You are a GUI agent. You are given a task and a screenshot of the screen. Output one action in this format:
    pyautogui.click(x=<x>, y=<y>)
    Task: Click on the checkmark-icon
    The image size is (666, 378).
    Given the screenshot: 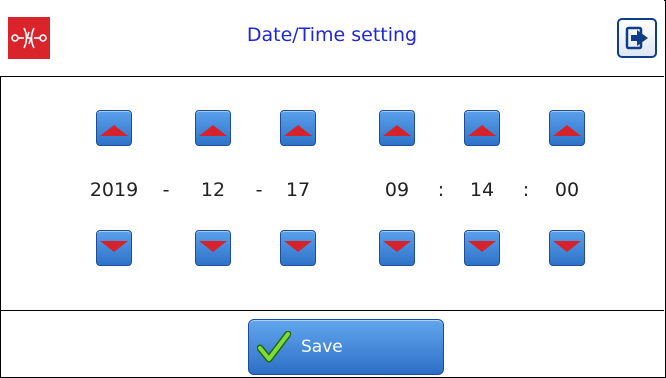 What is the action you would take?
    pyautogui.click(x=274, y=347)
    